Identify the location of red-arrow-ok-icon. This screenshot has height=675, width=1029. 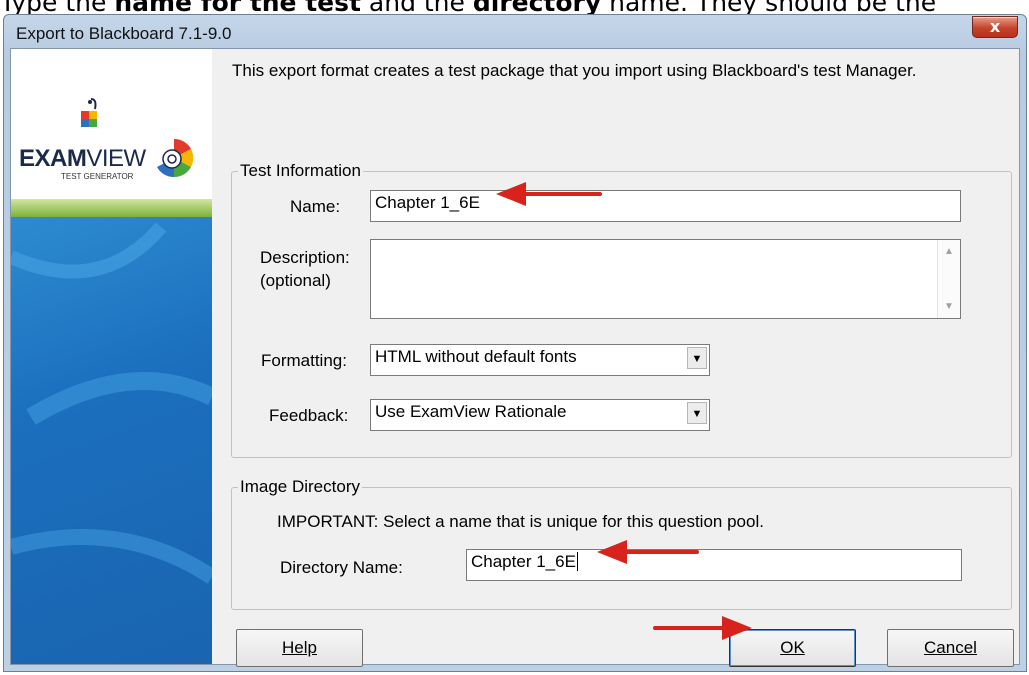
(702, 628).